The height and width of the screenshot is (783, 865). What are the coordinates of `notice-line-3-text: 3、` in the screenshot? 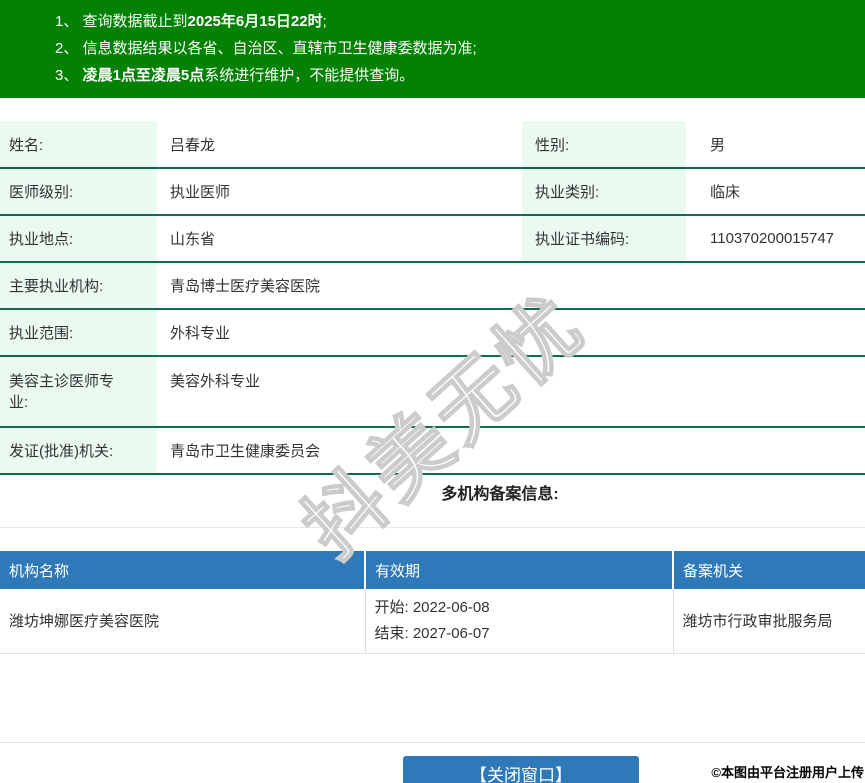 It's located at (69, 75).